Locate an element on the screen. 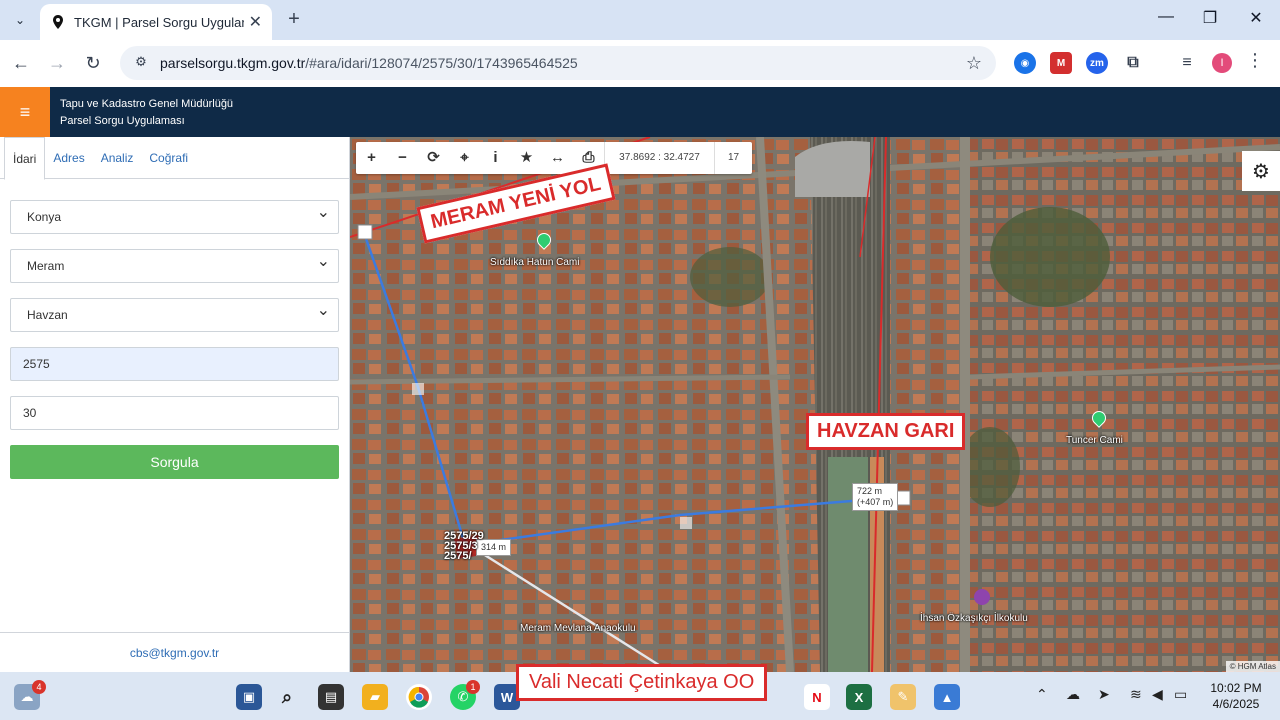 Image resolution: width=1280 pixels, height=720 pixels. map-toolbar: + − ⟳ ⌖ i ★ ↔ ⎙ 37.8692 : 32.4727 17 is located at coordinates (554, 158).